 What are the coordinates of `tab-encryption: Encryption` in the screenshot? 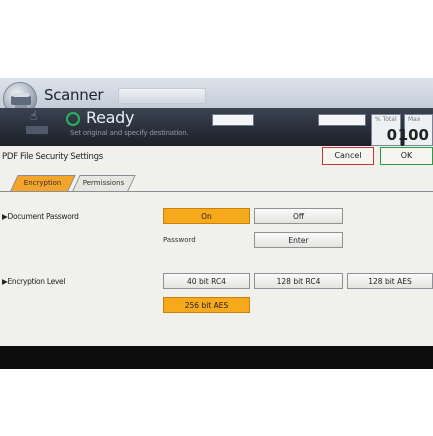 It's located at (43, 183).